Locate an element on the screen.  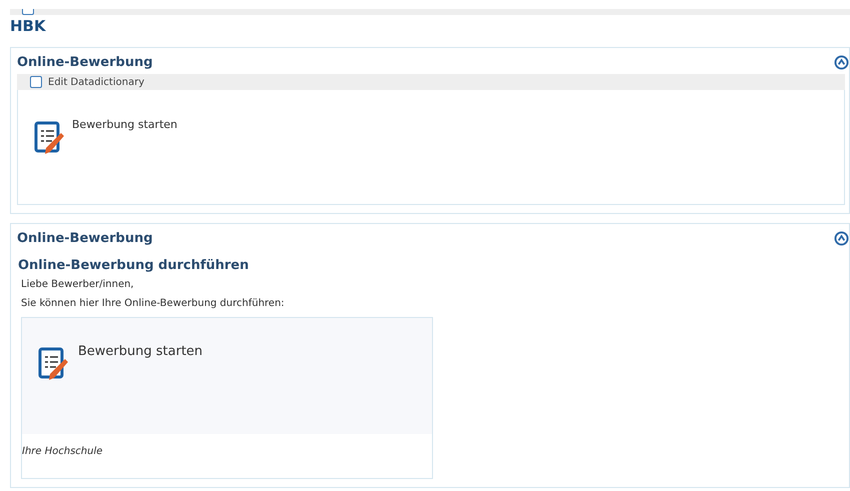
section-heading: Online-Bewerbung durchführen is located at coordinates (134, 265).